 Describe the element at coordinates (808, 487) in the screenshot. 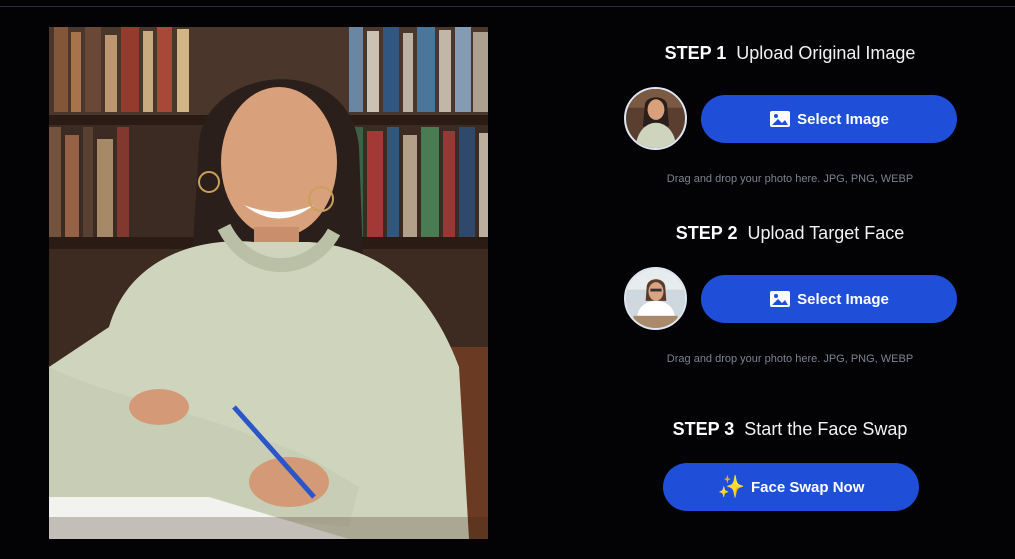

I see `face-swap-button-label: Face Swap Now` at that location.